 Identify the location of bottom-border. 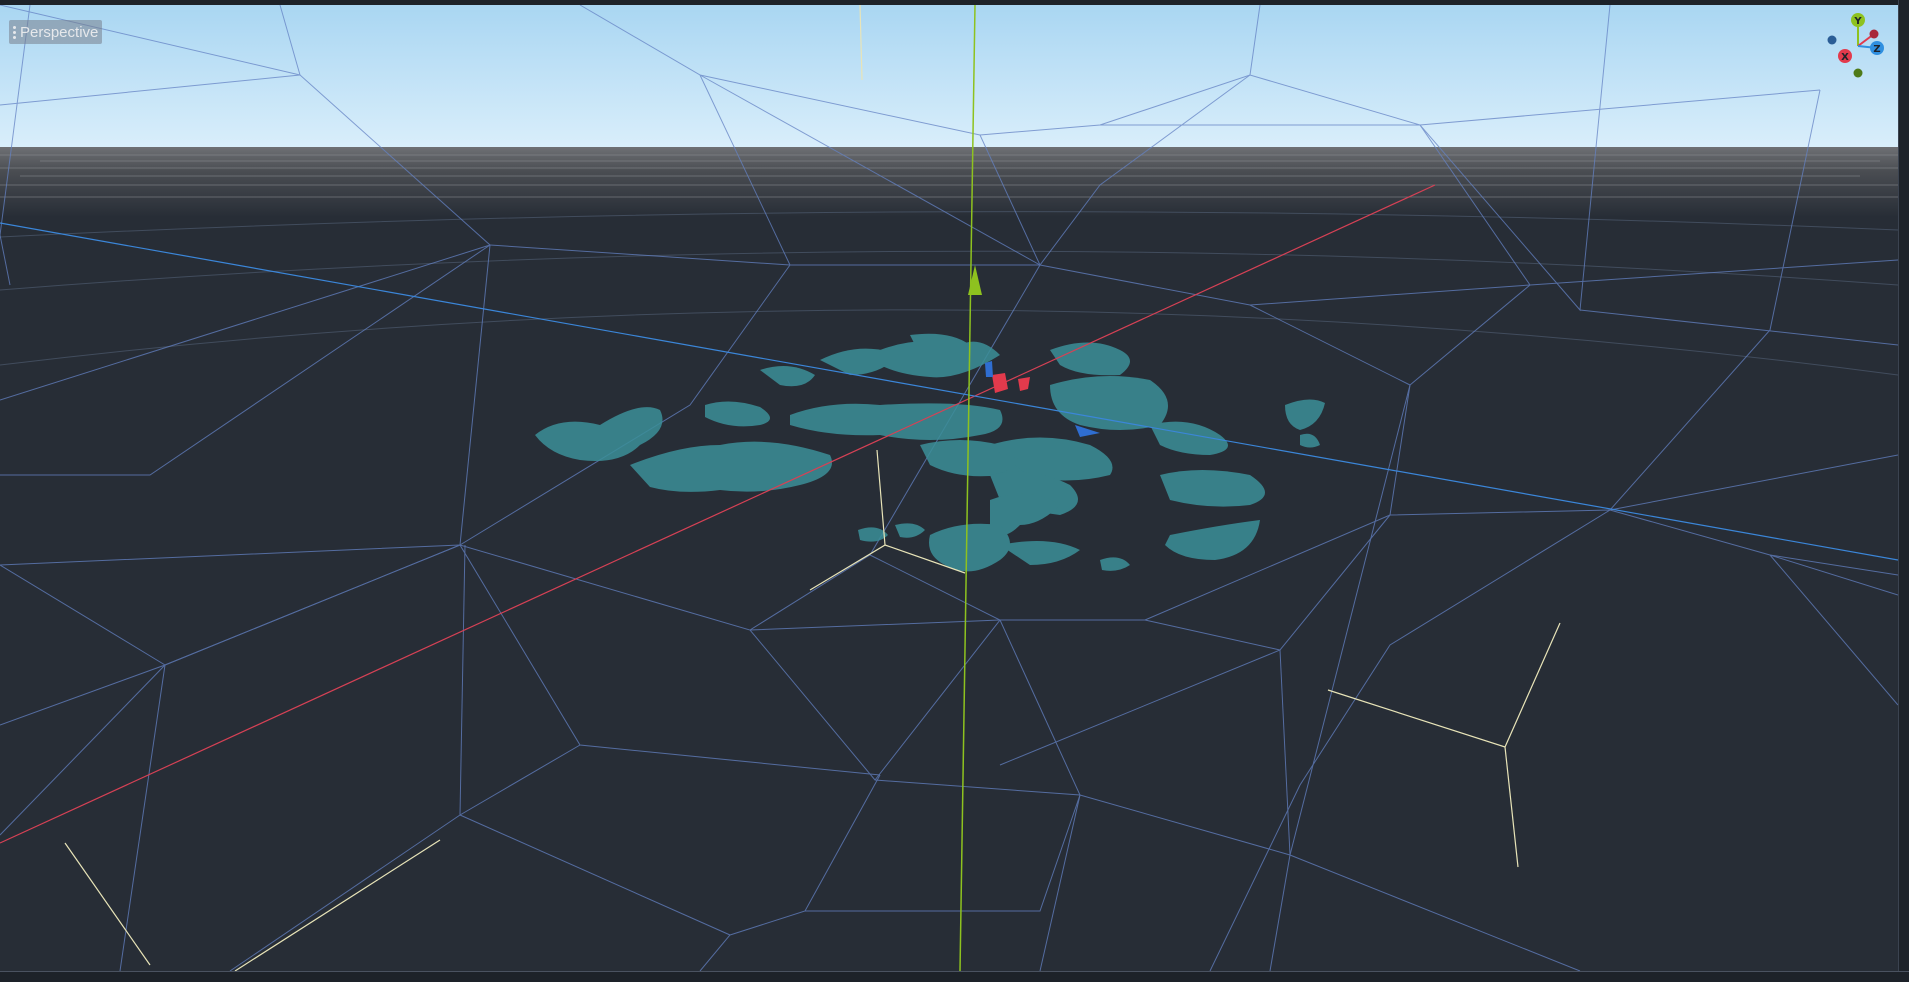
(954, 976).